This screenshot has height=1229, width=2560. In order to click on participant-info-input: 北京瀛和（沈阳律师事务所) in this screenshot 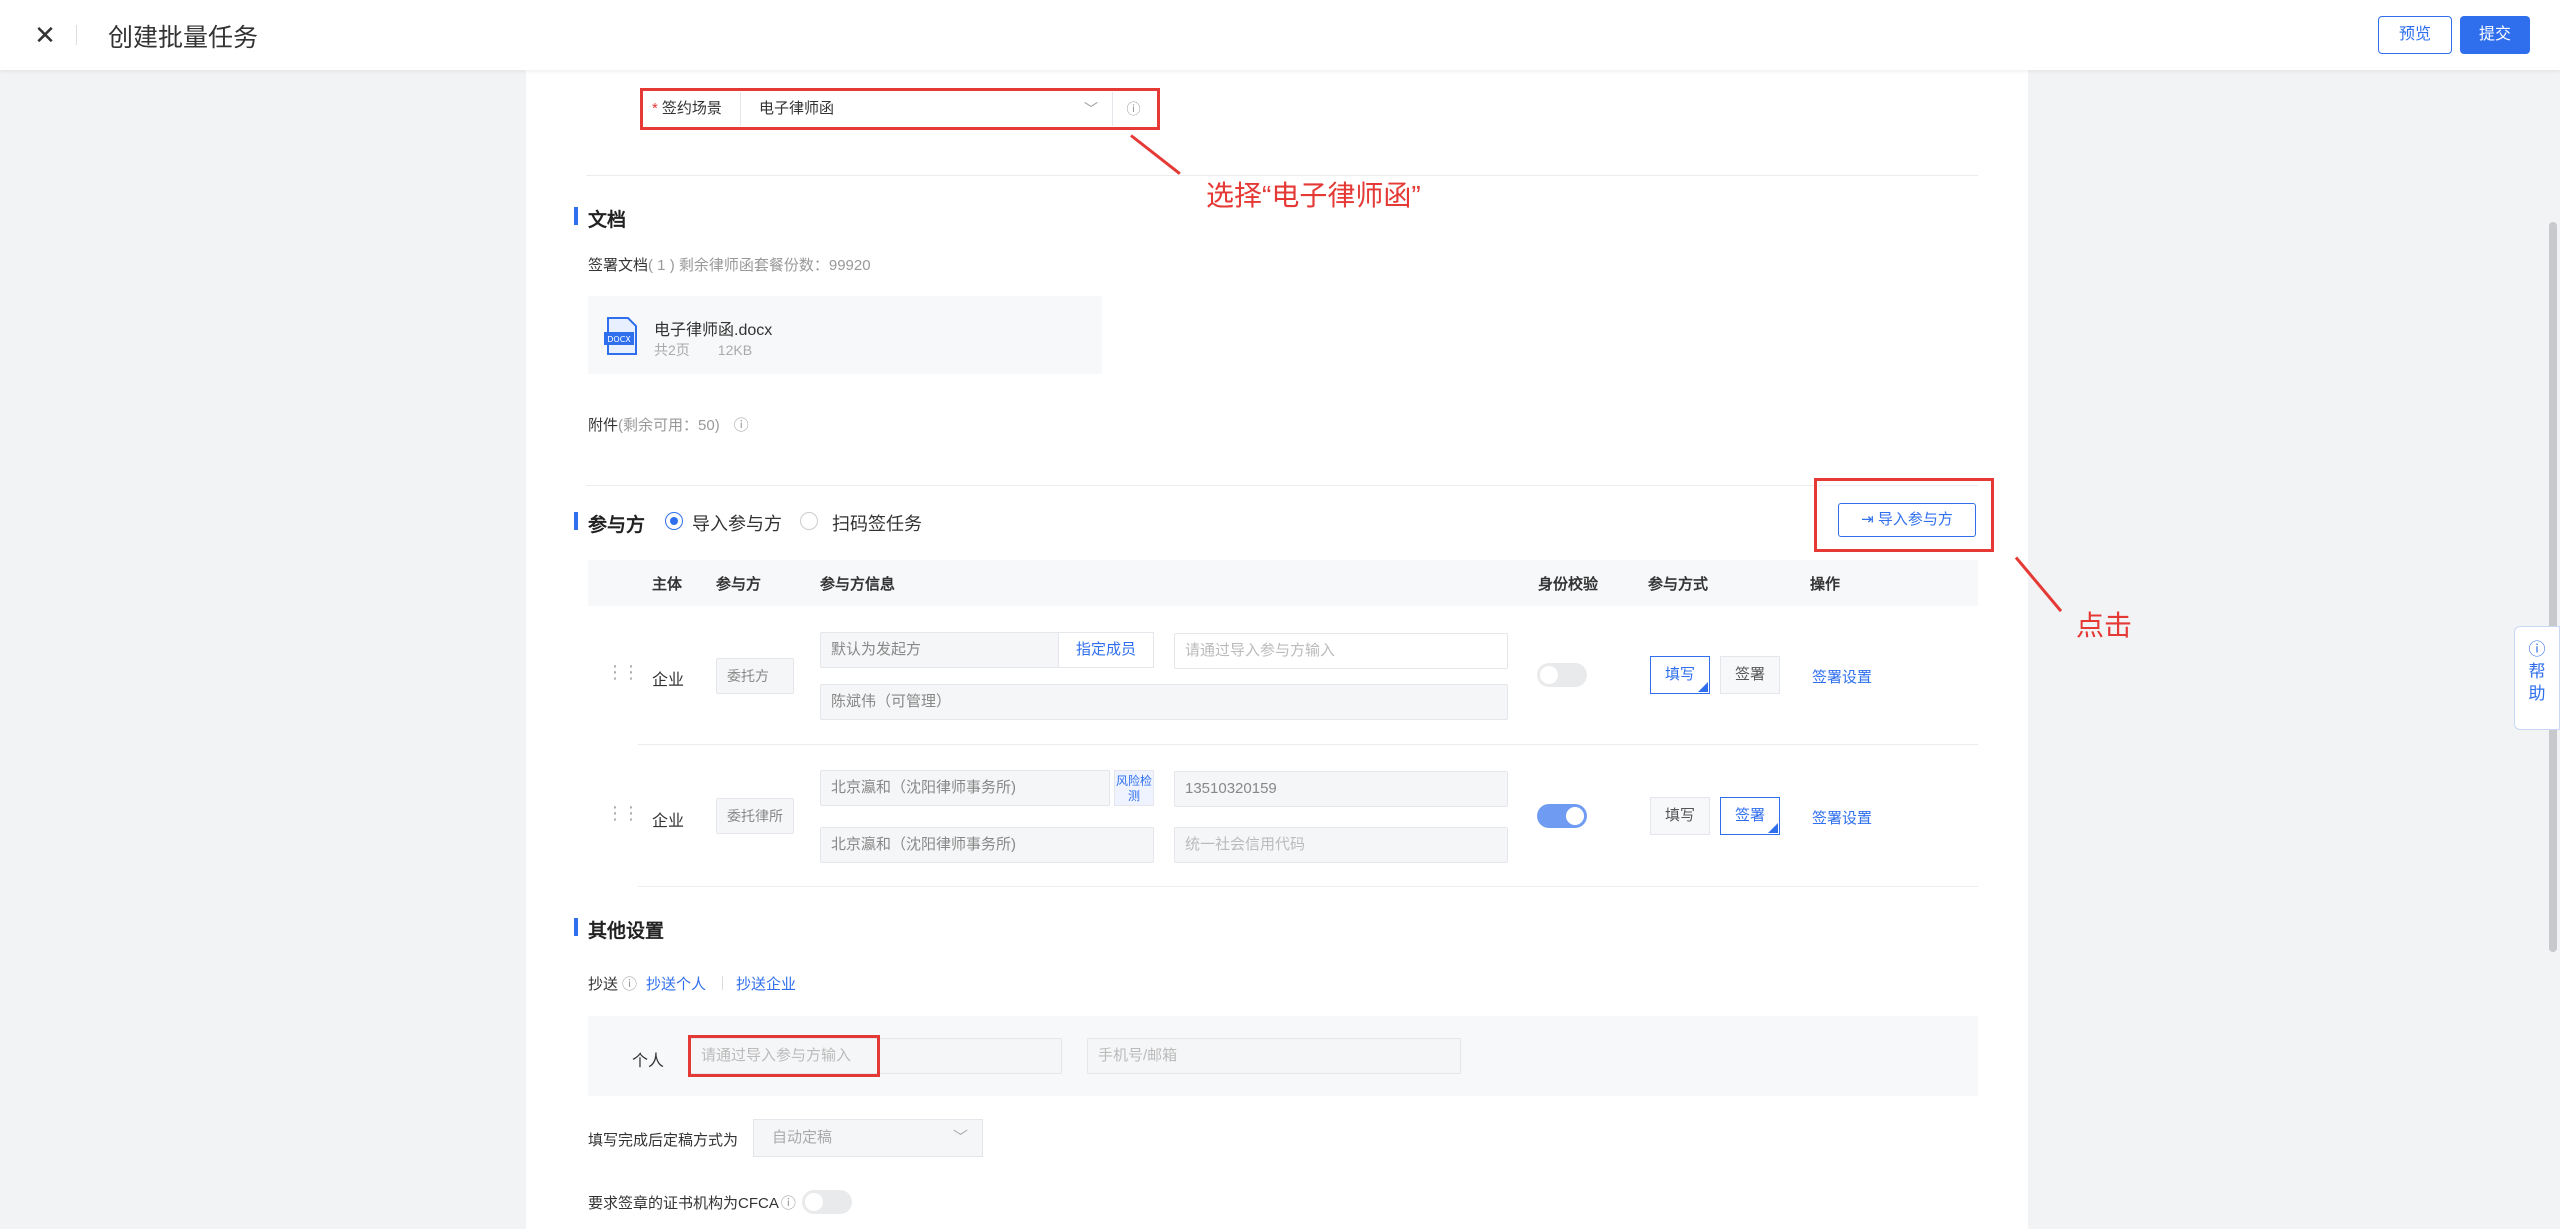, I will do `click(965, 788)`.